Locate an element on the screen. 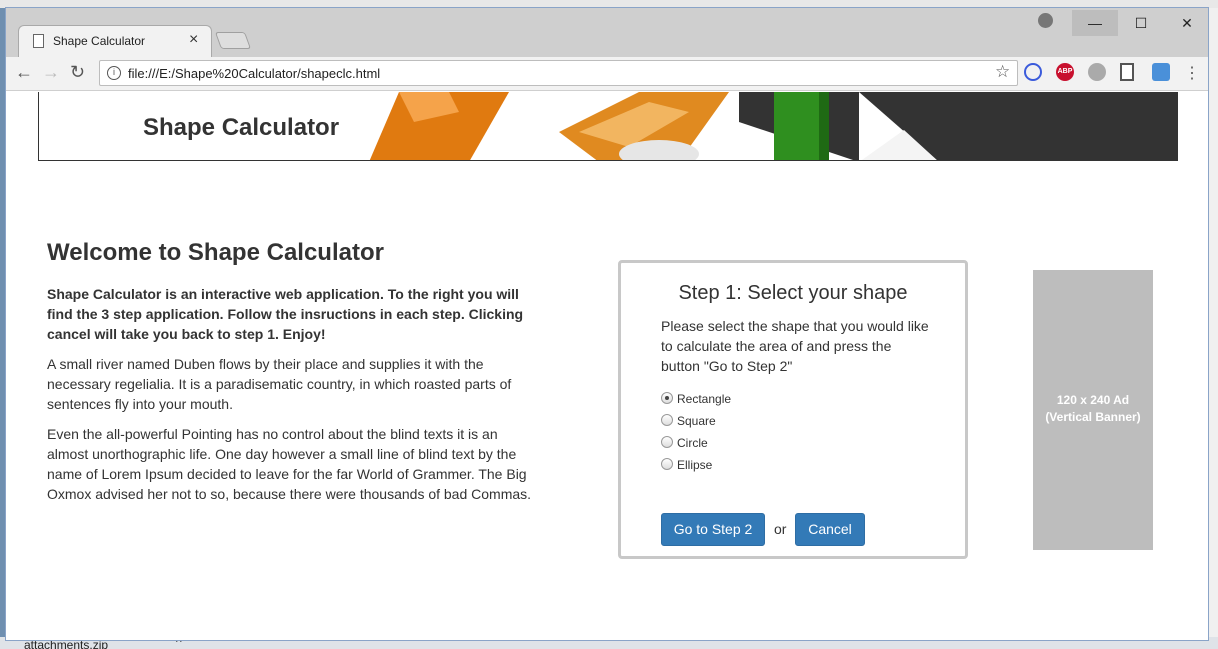 The height and width of the screenshot is (649, 1218). desktop-background-right is located at coordinates (1213, 323).